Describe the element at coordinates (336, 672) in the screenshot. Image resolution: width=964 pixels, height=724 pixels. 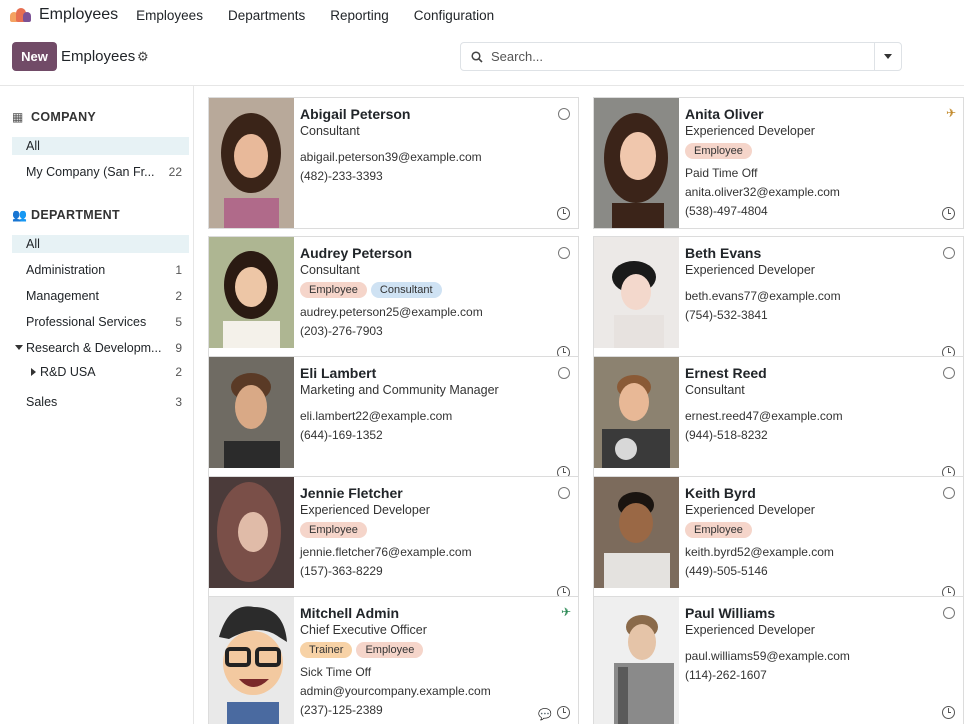
I see `time-off-status: Sick Time Off` at that location.